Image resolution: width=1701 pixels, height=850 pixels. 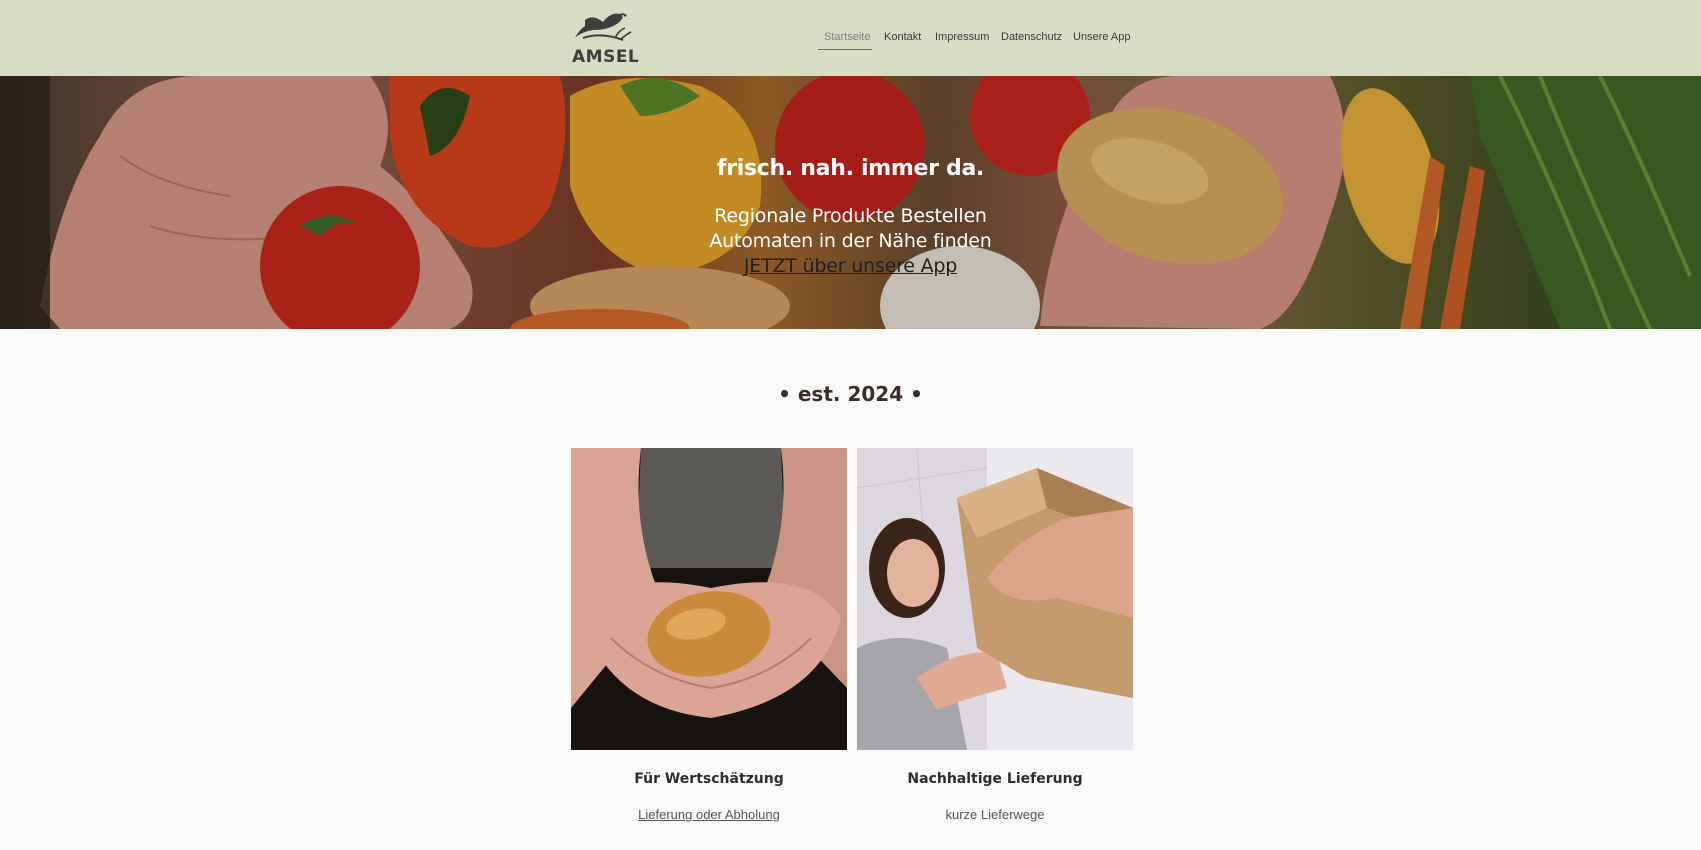 What do you see at coordinates (850, 394) in the screenshot?
I see `established-heading: • est. 2024 •` at bounding box center [850, 394].